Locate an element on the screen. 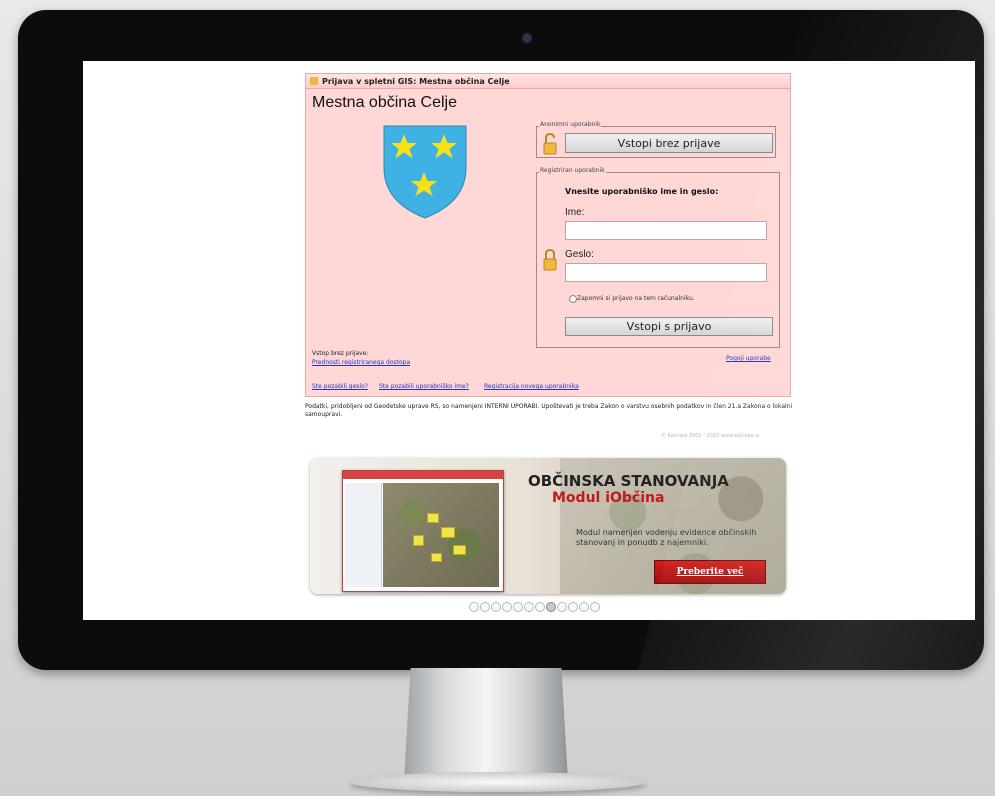 The image size is (995, 796). forgot-username-link: Ste pozabili uporabniško ime? is located at coordinates (424, 386).